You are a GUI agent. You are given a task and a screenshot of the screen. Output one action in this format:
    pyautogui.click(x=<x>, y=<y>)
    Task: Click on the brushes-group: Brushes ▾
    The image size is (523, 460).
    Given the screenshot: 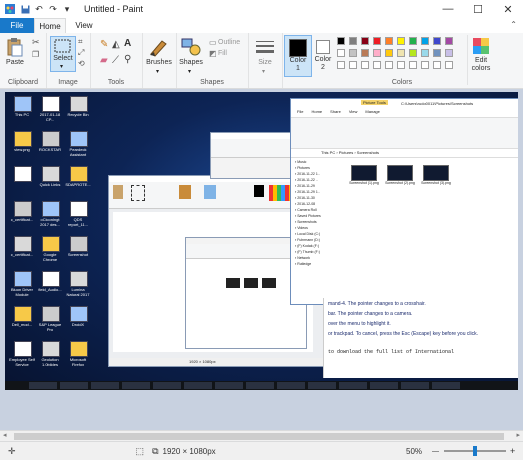 What is the action you would take?
    pyautogui.click(x=159, y=60)
    